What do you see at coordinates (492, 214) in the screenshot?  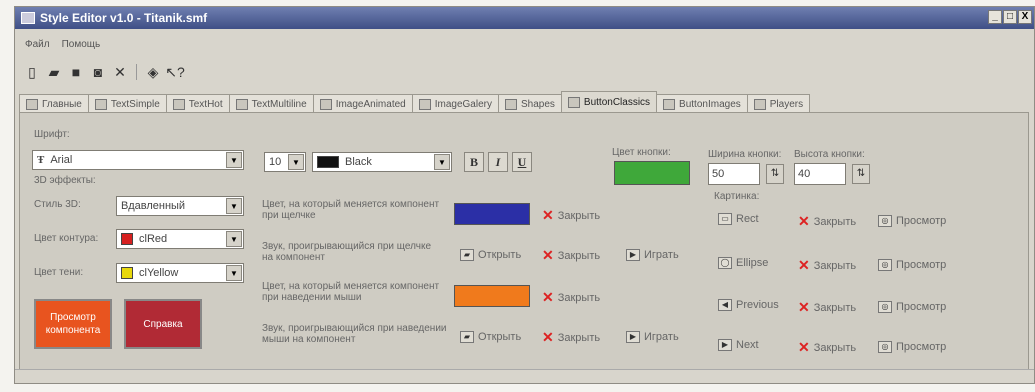 I see `click-color-swatch` at bounding box center [492, 214].